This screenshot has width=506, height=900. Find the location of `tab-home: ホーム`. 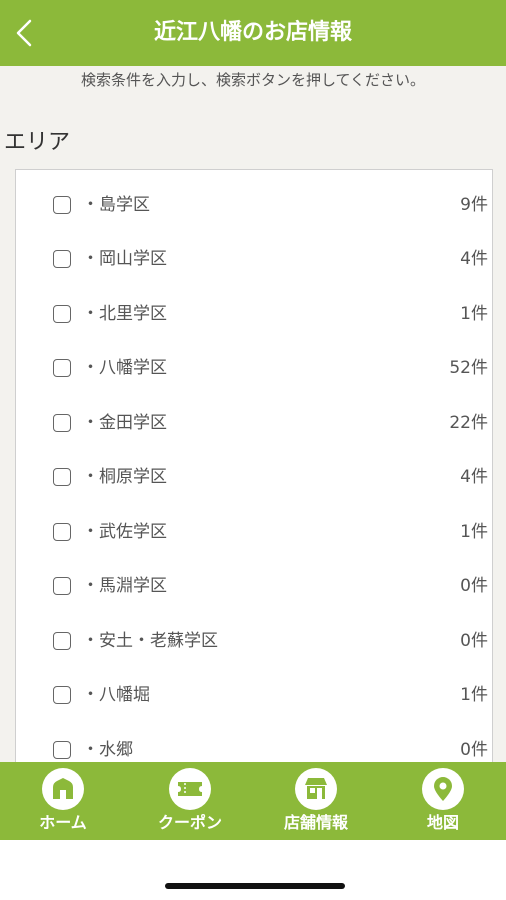

tab-home: ホーム is located at coordinates (63, 801).